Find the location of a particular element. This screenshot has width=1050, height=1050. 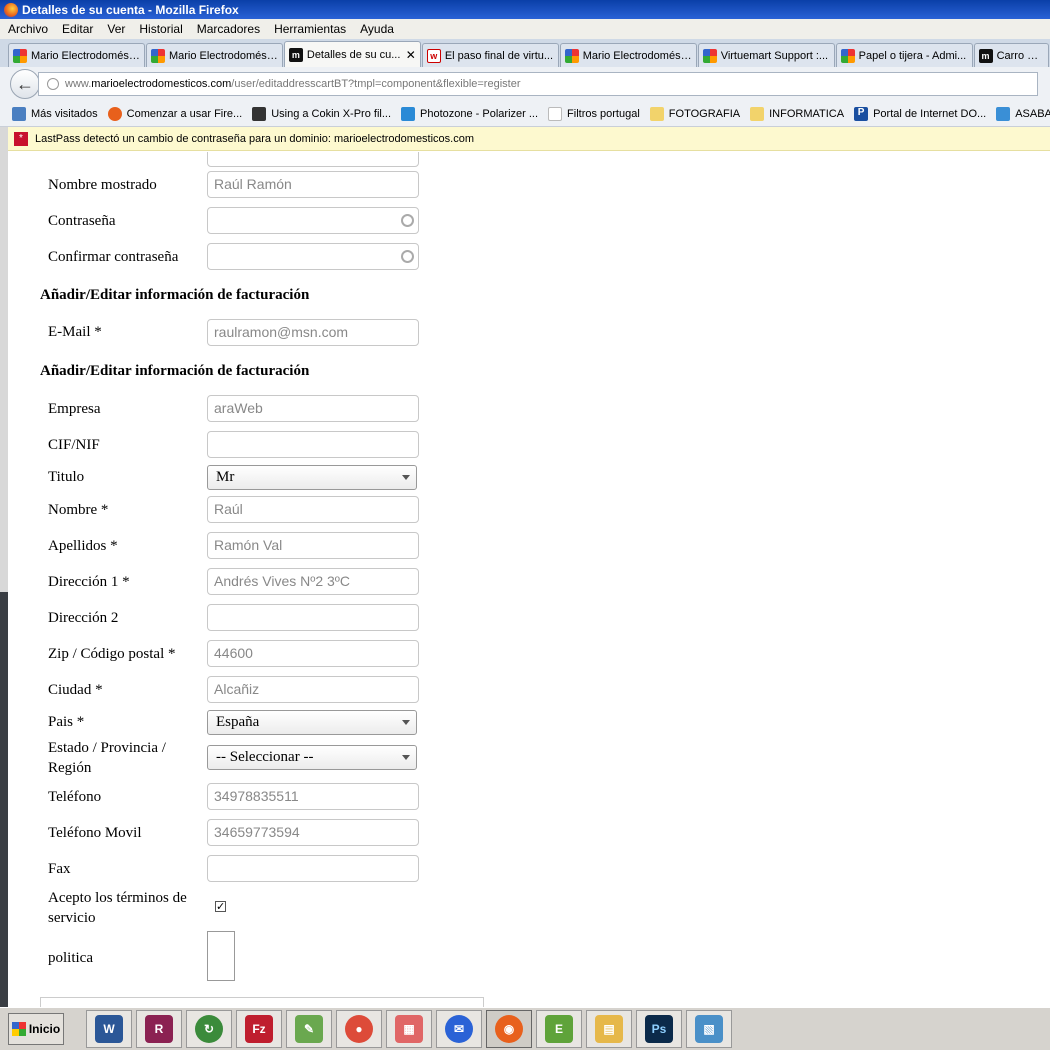

menu-herramientas: Herramientas is located at coordinates (310, 29).